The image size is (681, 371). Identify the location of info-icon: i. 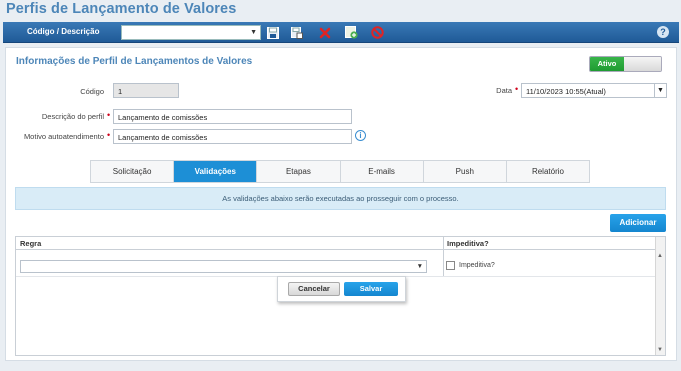
(360, 135).